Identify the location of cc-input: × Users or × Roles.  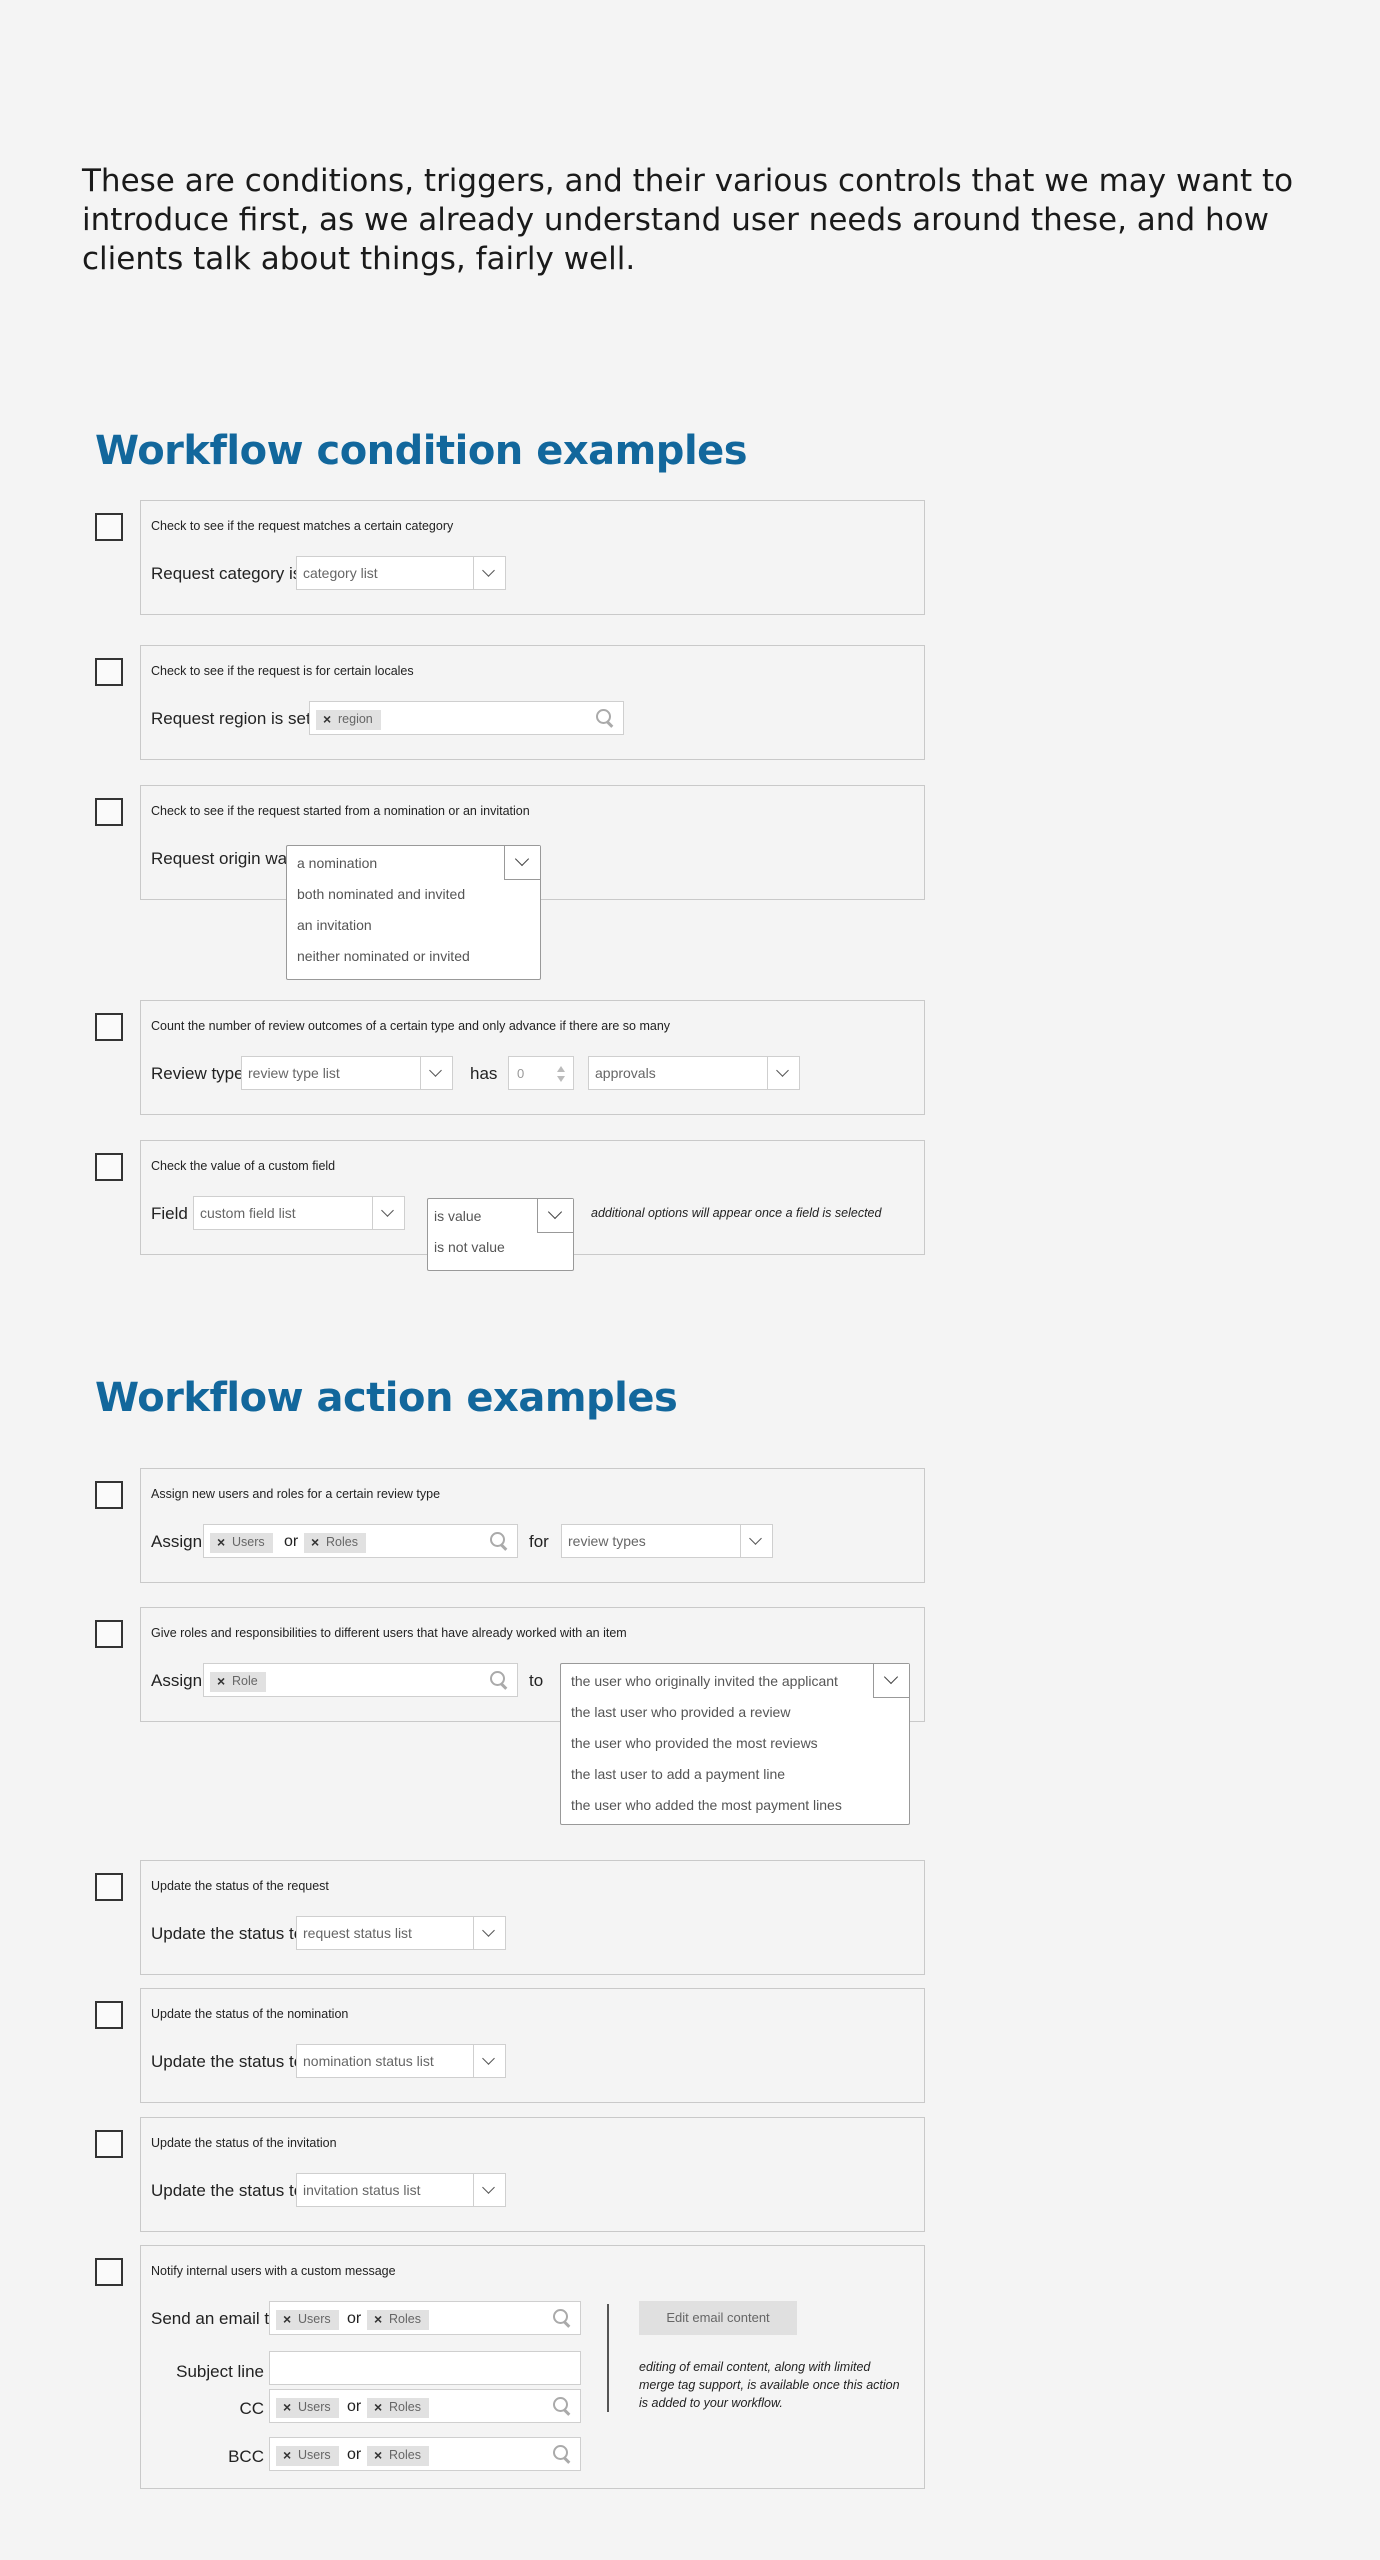
(425, 2406).